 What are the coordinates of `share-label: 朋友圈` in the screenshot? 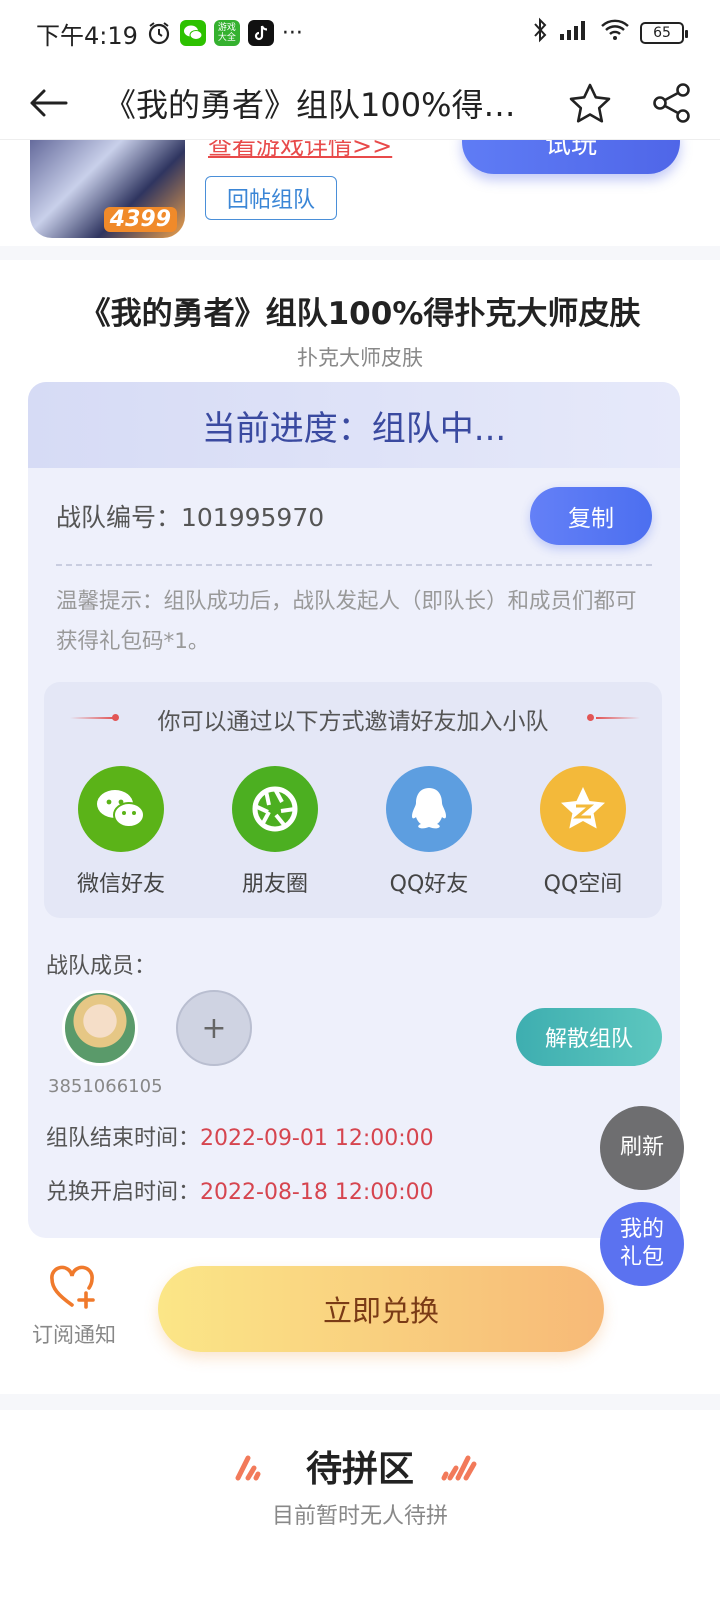 It's located at (274, 884).